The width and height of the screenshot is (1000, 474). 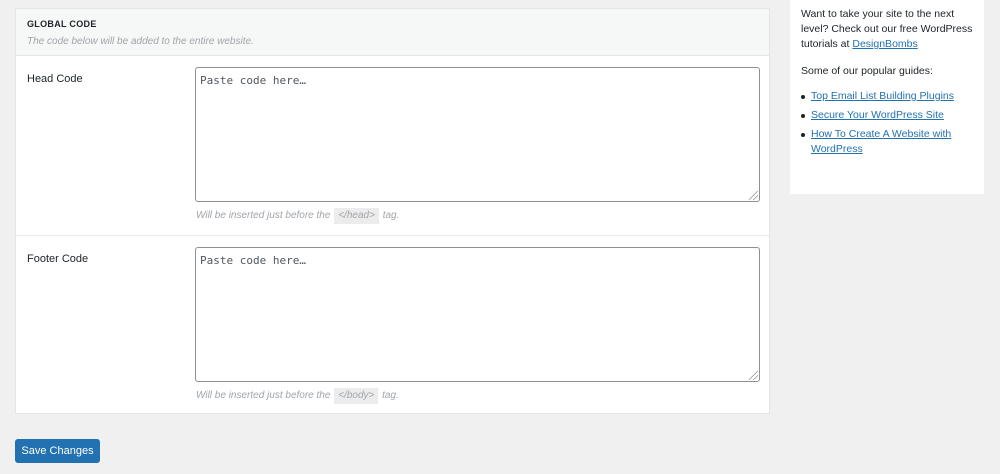 What do you see at coordinates (62, 24) in the screenshot?
I see `panel-title: GLOBAL CODE` at bounding box center [62, 24].